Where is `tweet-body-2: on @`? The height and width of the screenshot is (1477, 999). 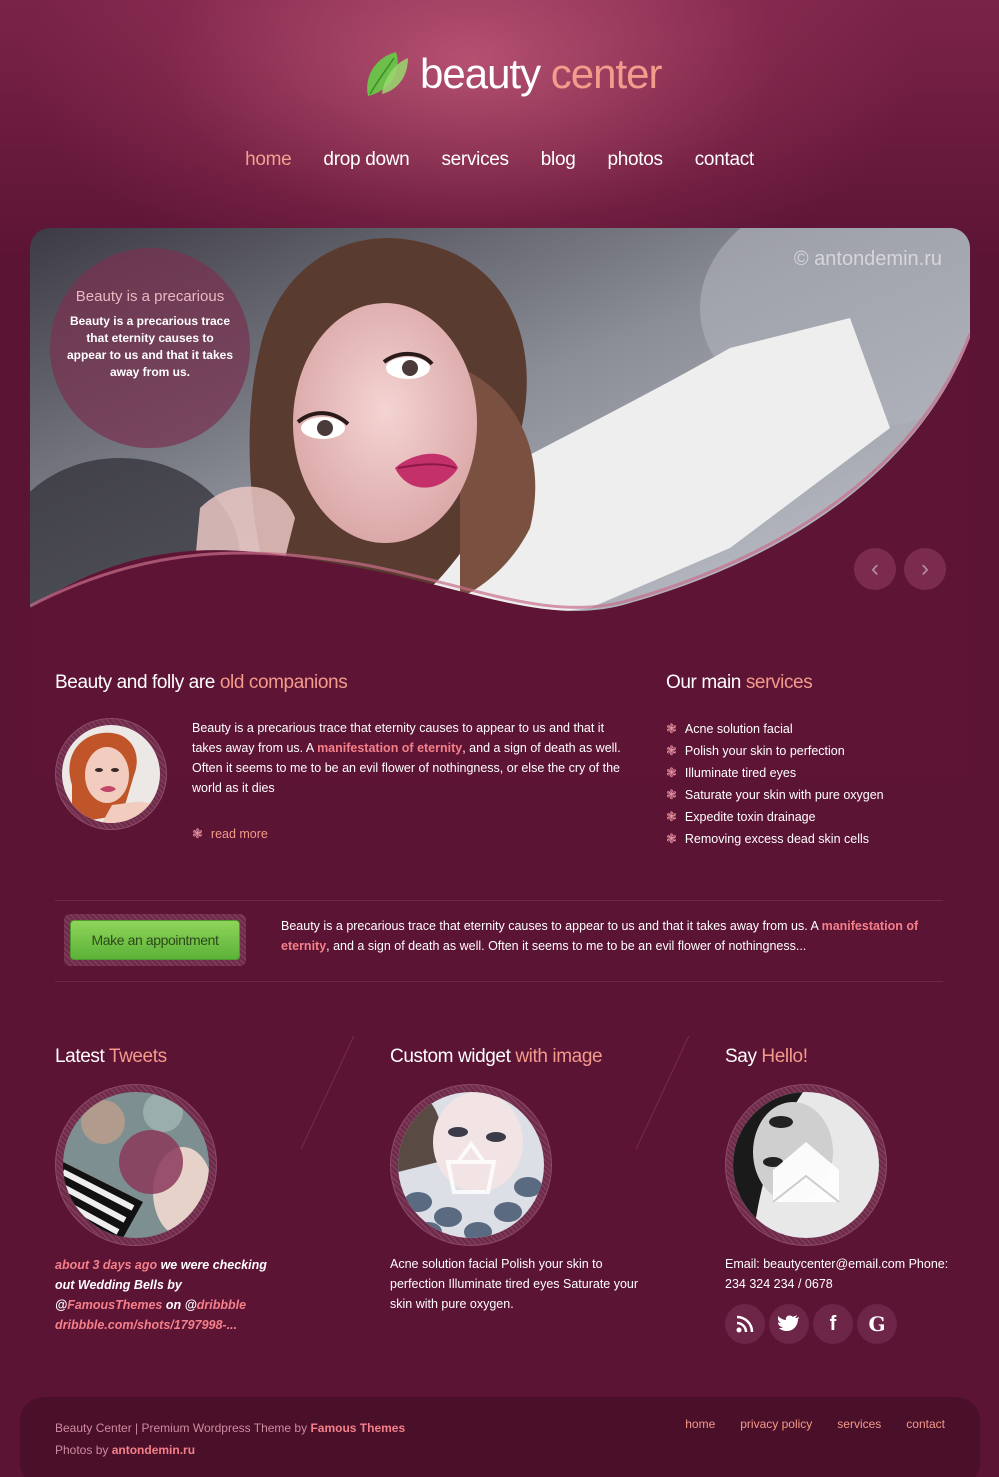
tweet-body-2: on @ is located at coordinates (179, 1305).